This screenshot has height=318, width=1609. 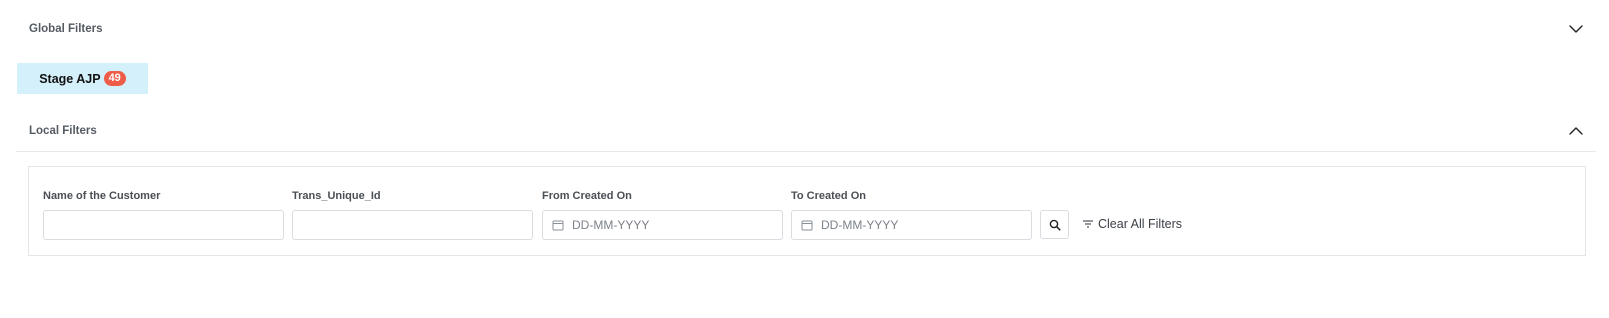 I want to click on from-created-on-input-box, so click(x=662, y=225).